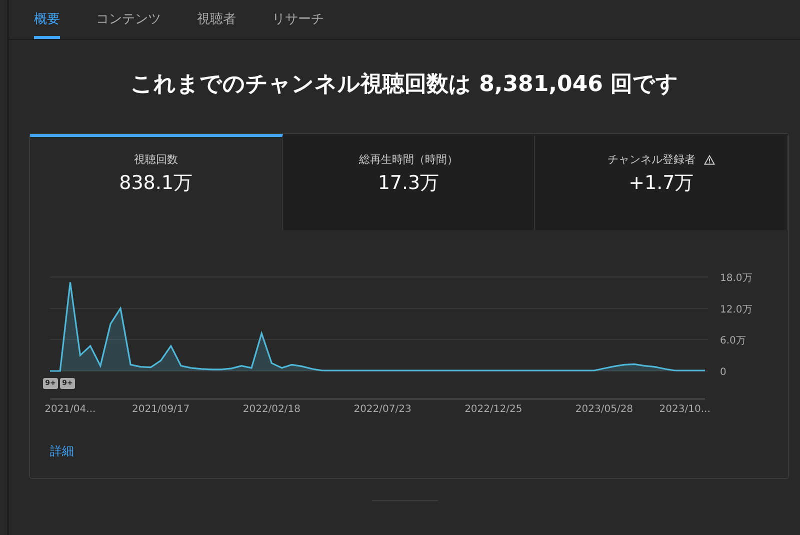 The image size is (800, 535). I want to click on metric-value: 17.3万, so click(409, 183).